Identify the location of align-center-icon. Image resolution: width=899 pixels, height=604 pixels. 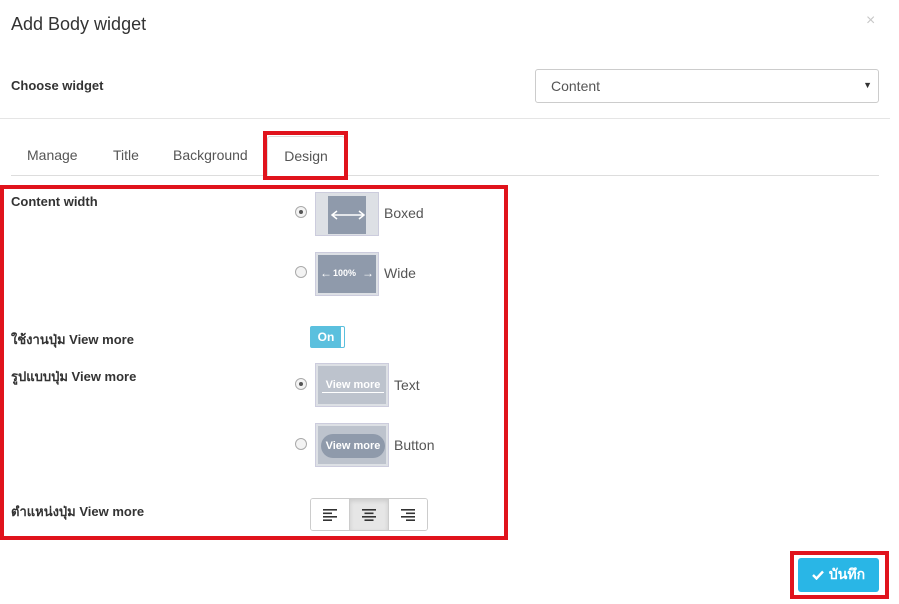
(369, 514).